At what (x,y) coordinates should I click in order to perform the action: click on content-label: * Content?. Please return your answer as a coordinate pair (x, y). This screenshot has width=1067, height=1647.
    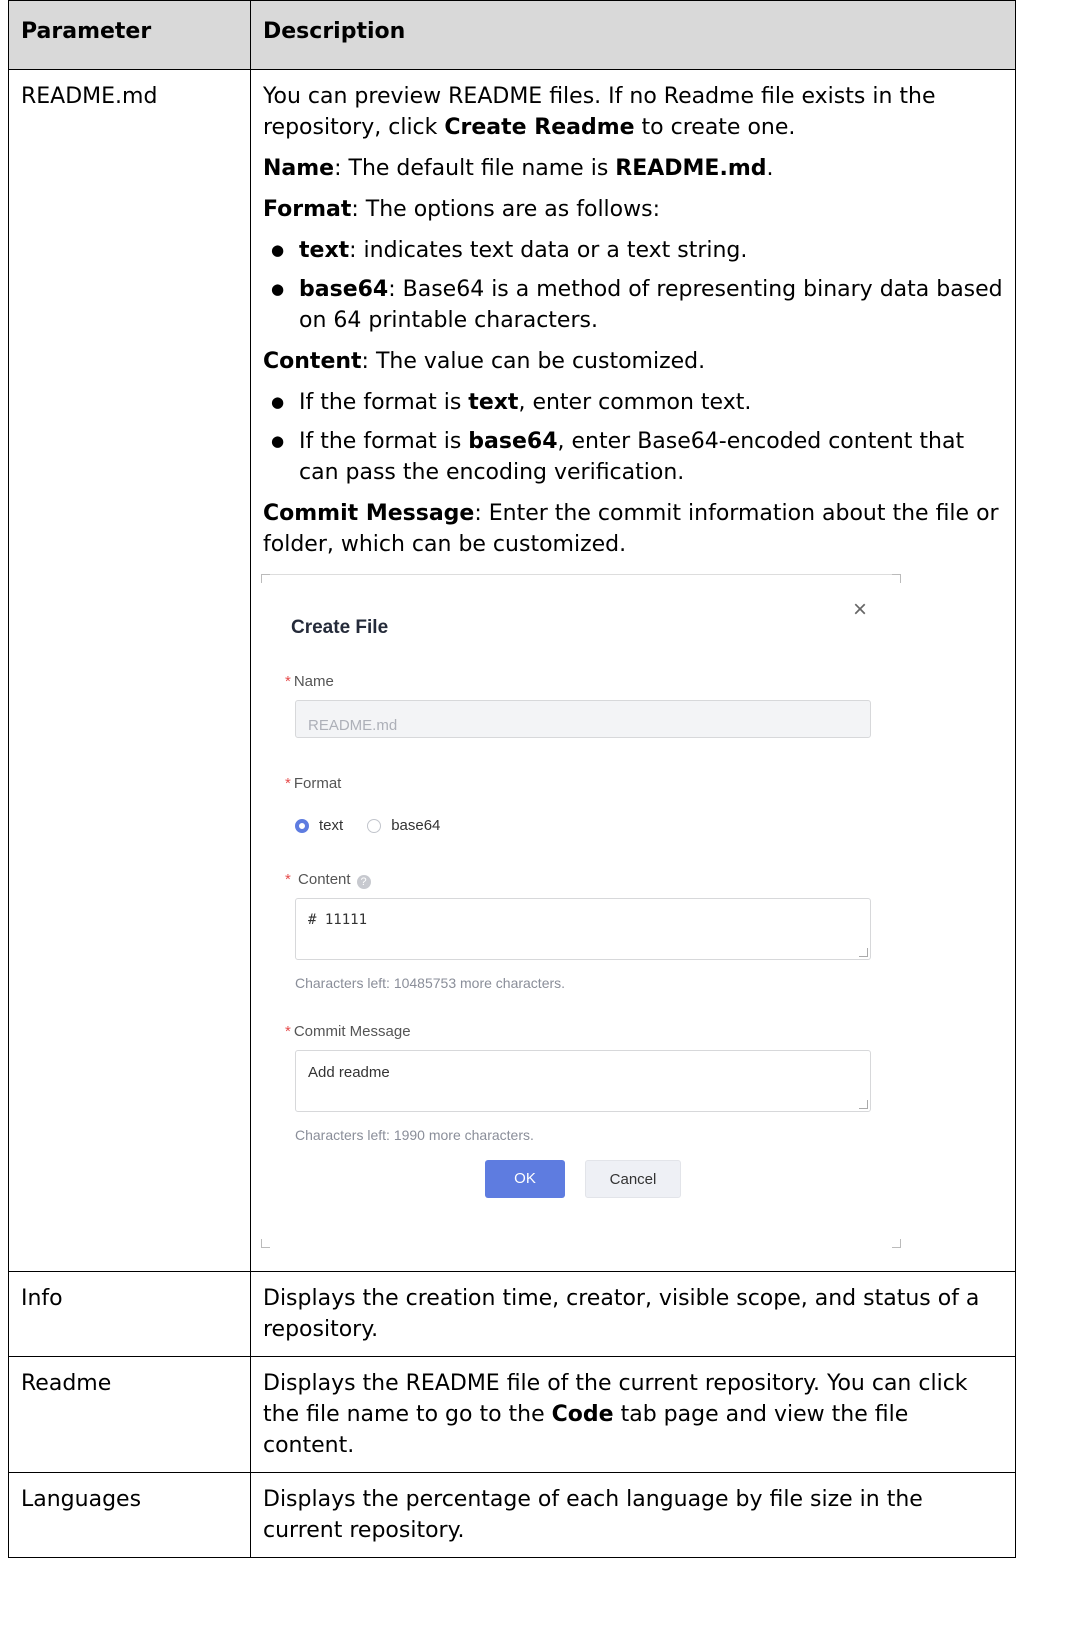
    Looking at the image, I should click on (328, 879).